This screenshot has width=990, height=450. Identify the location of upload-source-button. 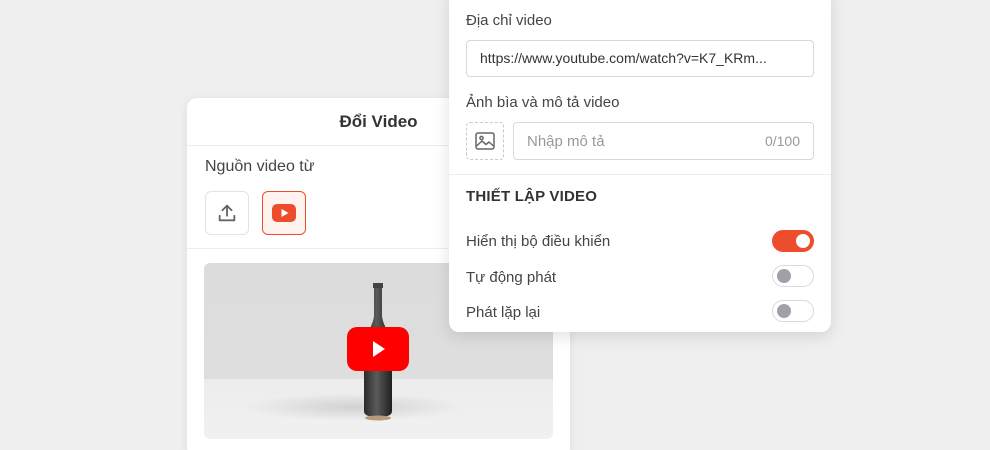
(227, 213).